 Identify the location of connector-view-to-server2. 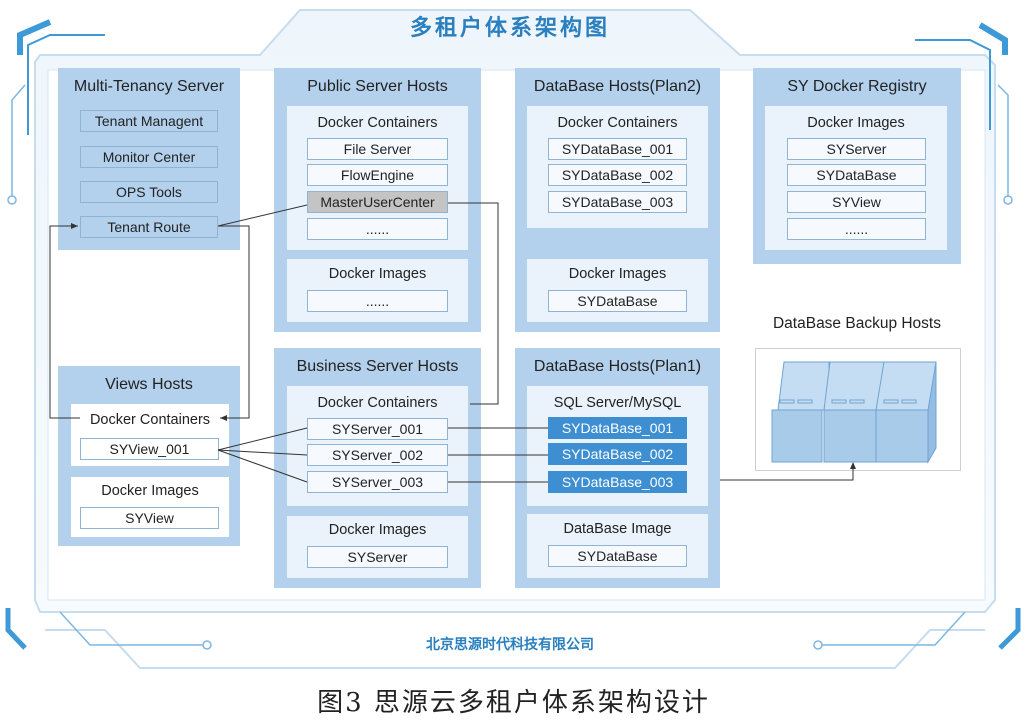
(262, 452).